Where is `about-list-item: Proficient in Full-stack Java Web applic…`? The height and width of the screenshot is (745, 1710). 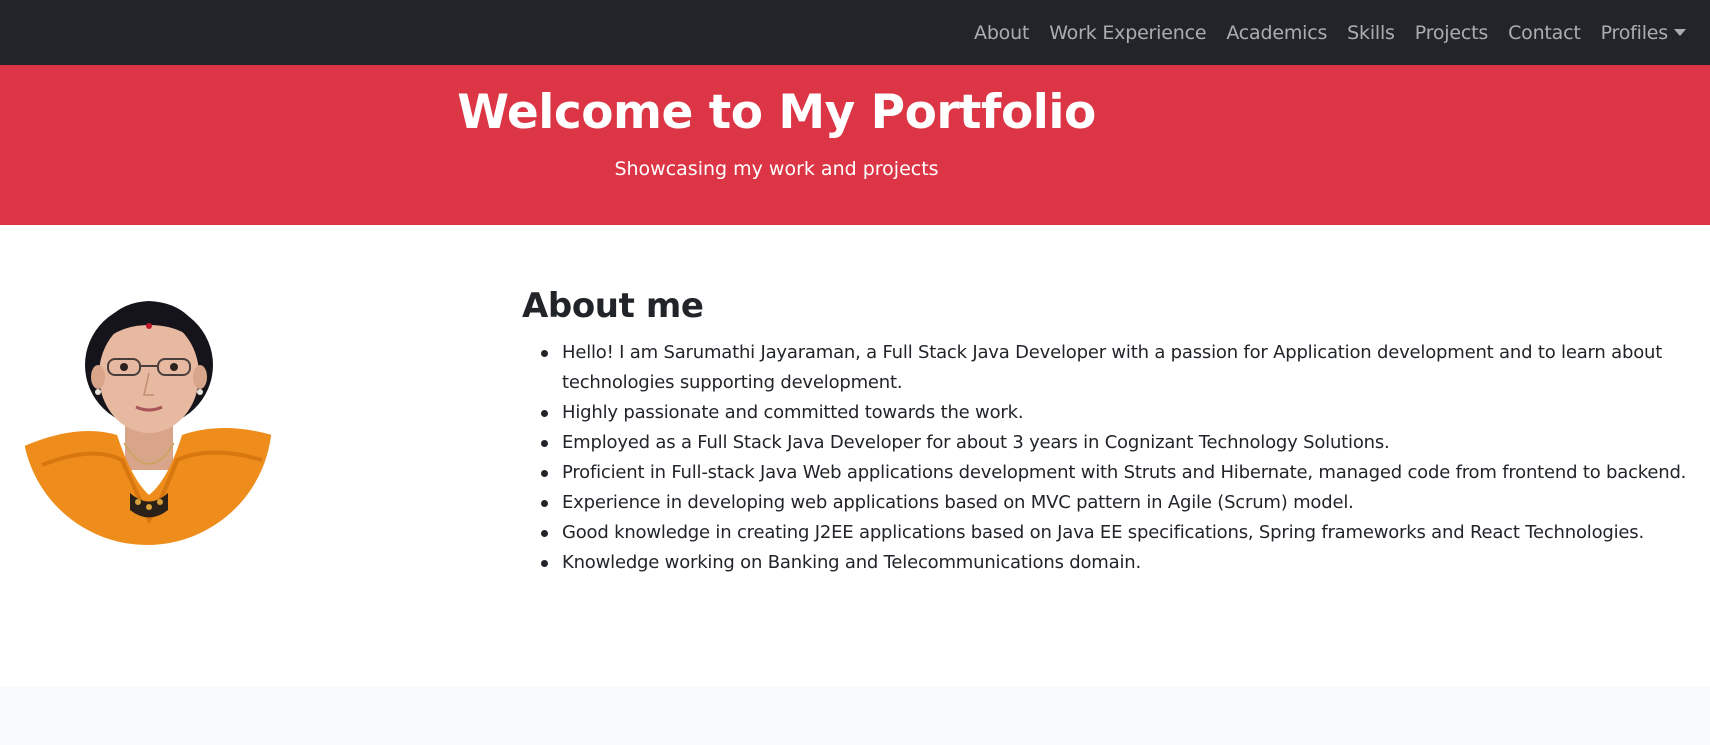
about-list-item: Proficient in Full-stack Java Web applic… is located at coordinates (1107, 473).